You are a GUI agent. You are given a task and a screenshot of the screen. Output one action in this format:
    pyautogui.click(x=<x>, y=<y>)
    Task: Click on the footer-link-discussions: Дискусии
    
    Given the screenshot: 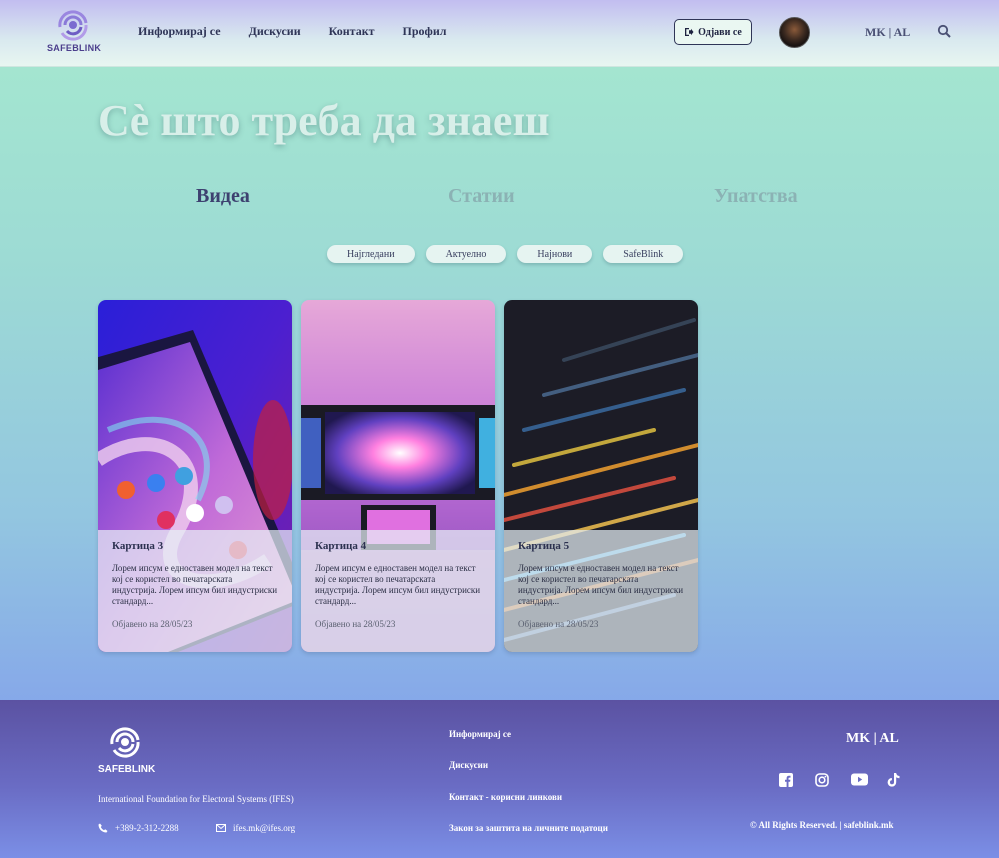 What is the action you would take?
    pyautogui.click(x=468, y=765)
    